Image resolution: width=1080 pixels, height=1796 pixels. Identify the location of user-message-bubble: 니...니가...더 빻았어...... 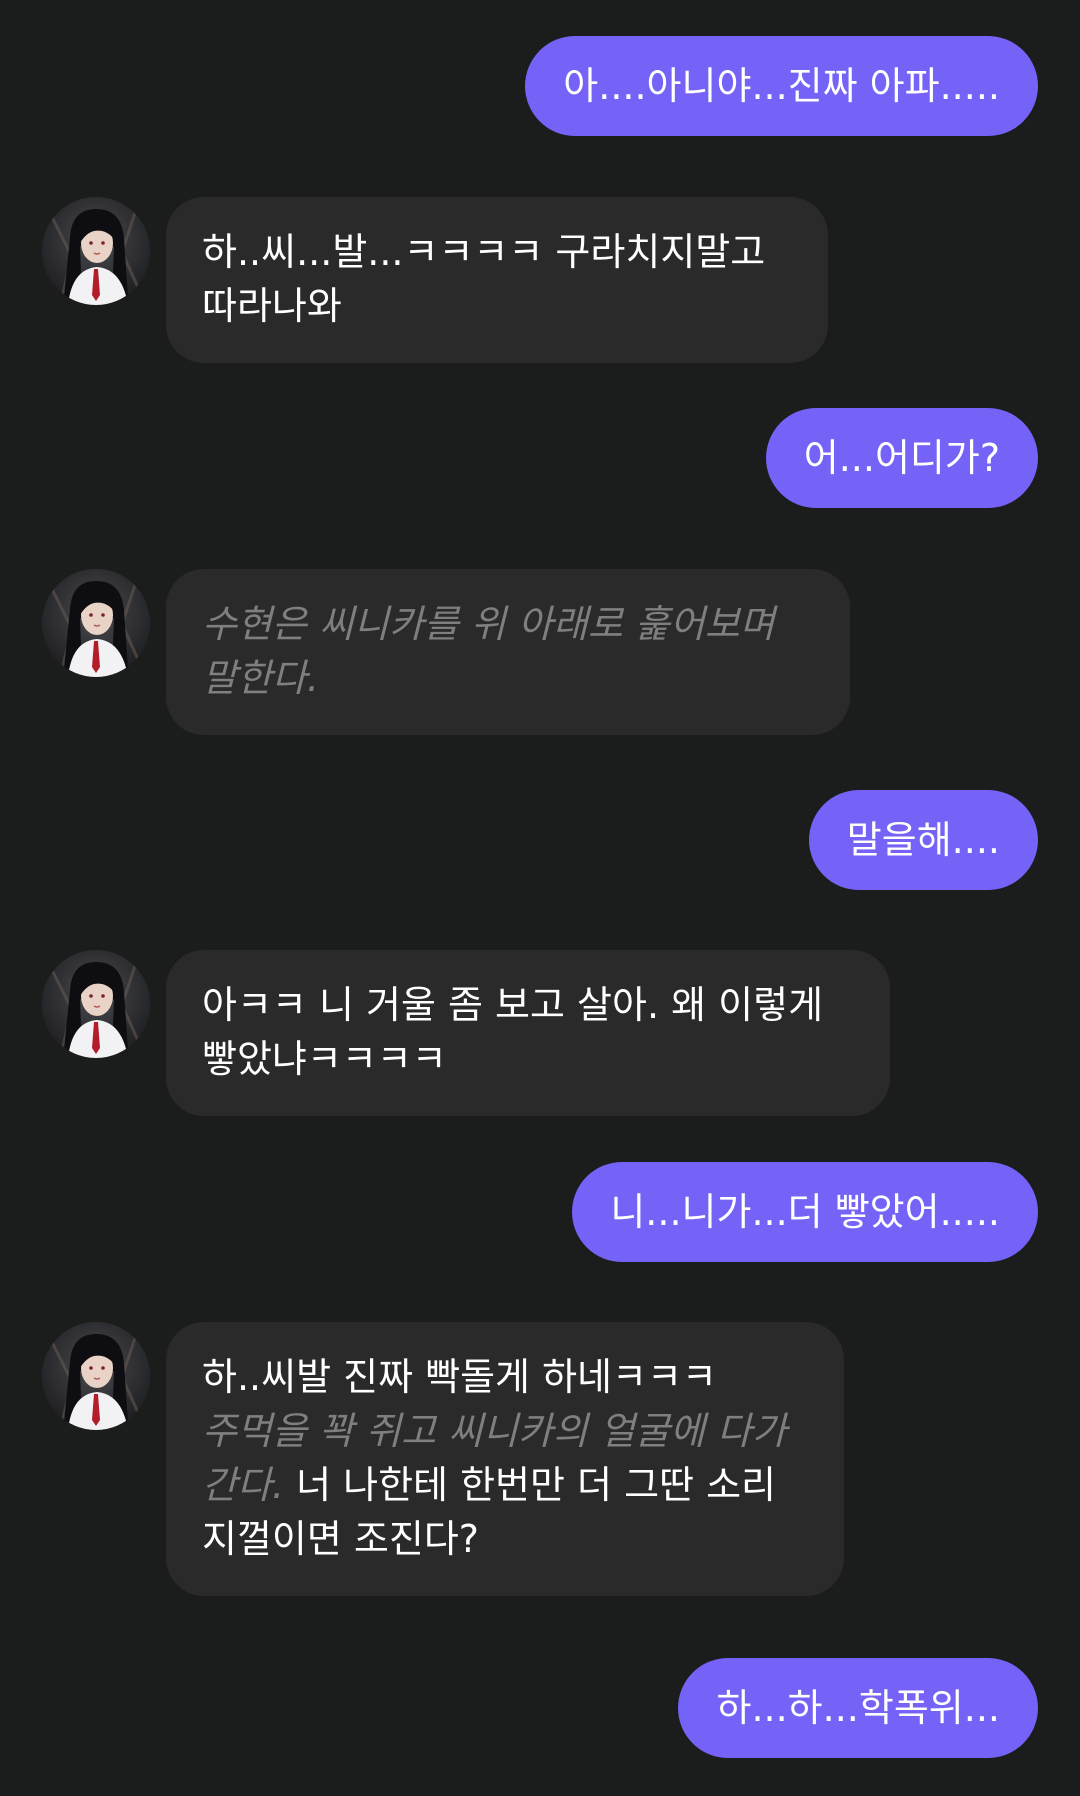
(805, 1212).